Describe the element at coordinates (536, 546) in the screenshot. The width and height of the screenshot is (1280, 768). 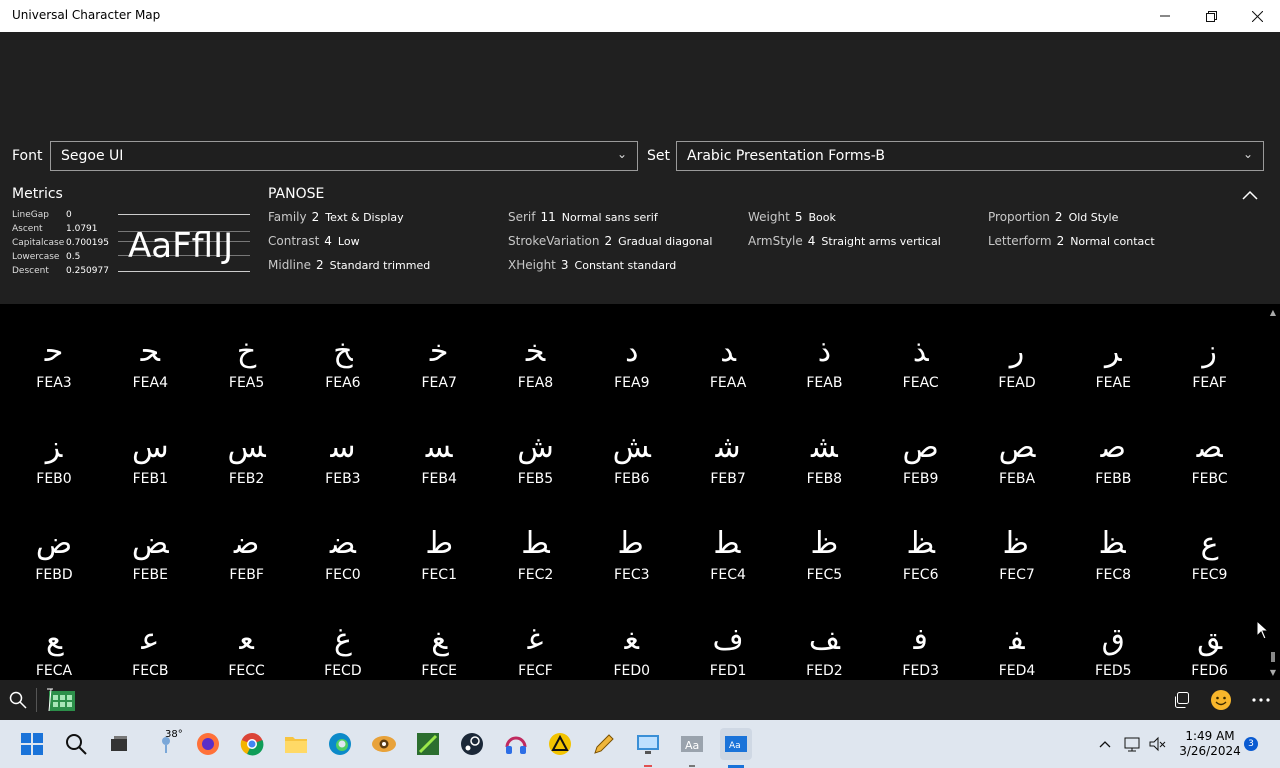
I see `character-cell: ﻂ FEC2` at that location.